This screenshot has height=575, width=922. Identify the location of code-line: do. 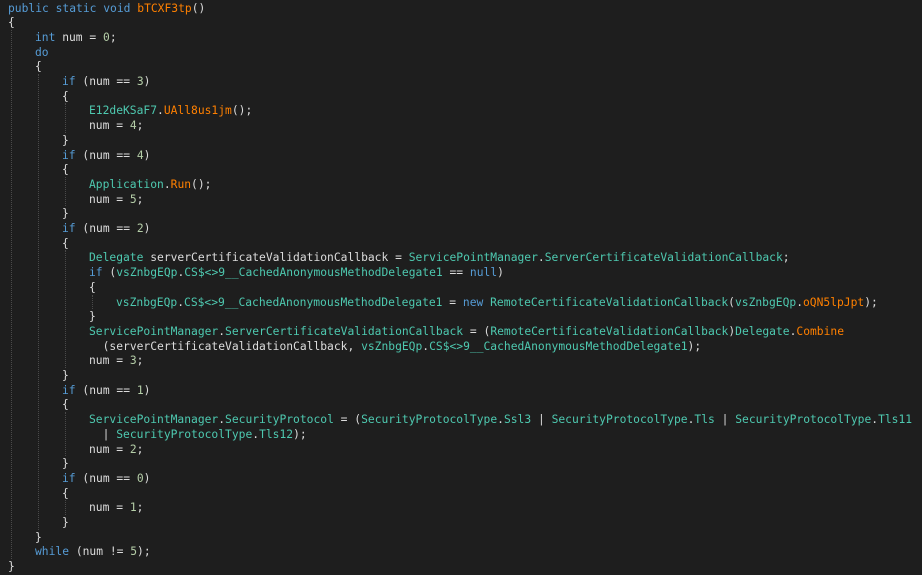
(42, 52).